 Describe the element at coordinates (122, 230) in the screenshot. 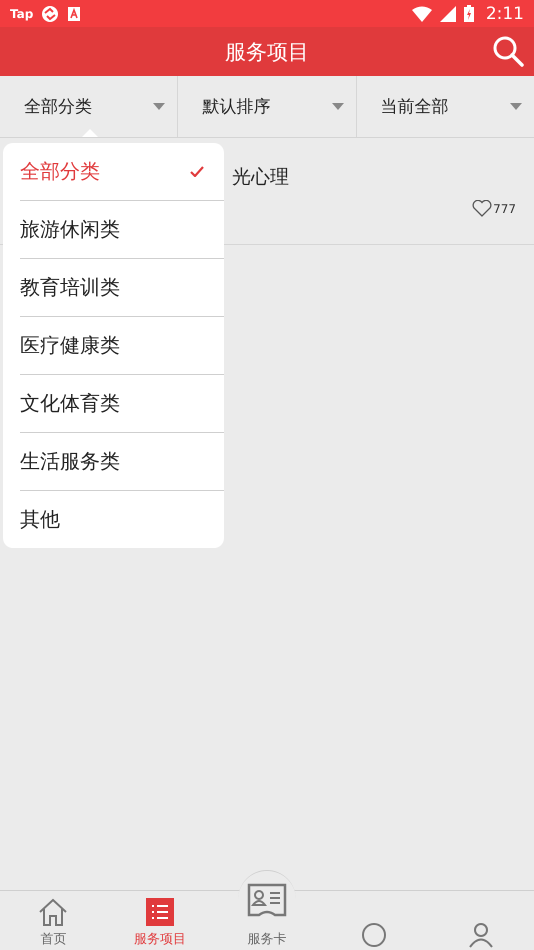

I see `menu-item: 旅游休闲类` at that location.